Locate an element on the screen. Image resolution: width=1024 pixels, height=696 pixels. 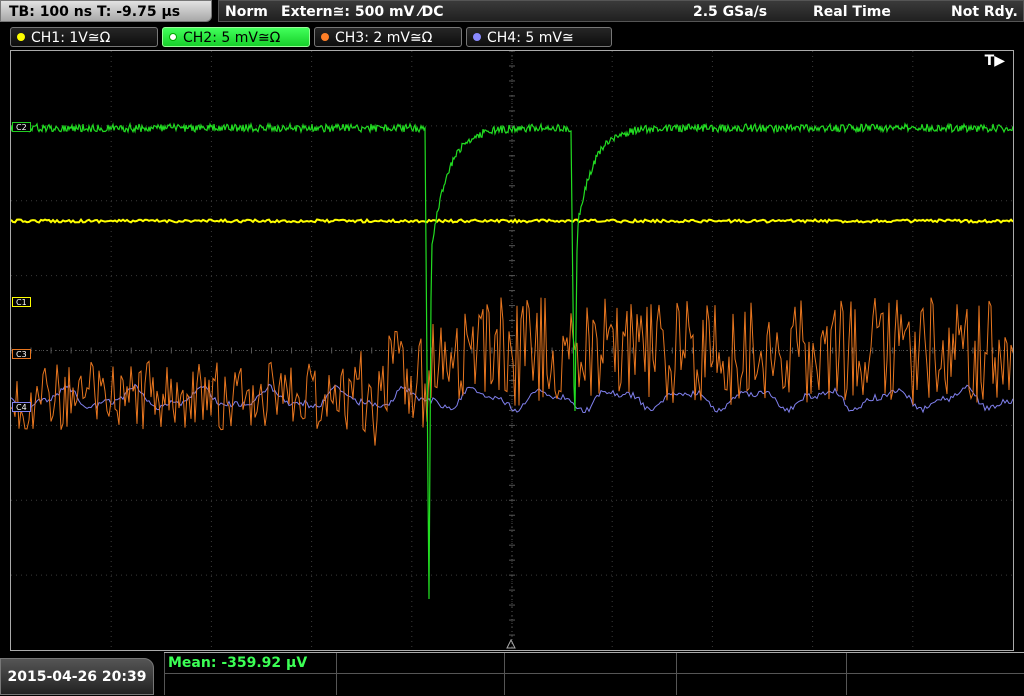
channel-1-ground-marker: C1 is located at coordinates (21, 302).